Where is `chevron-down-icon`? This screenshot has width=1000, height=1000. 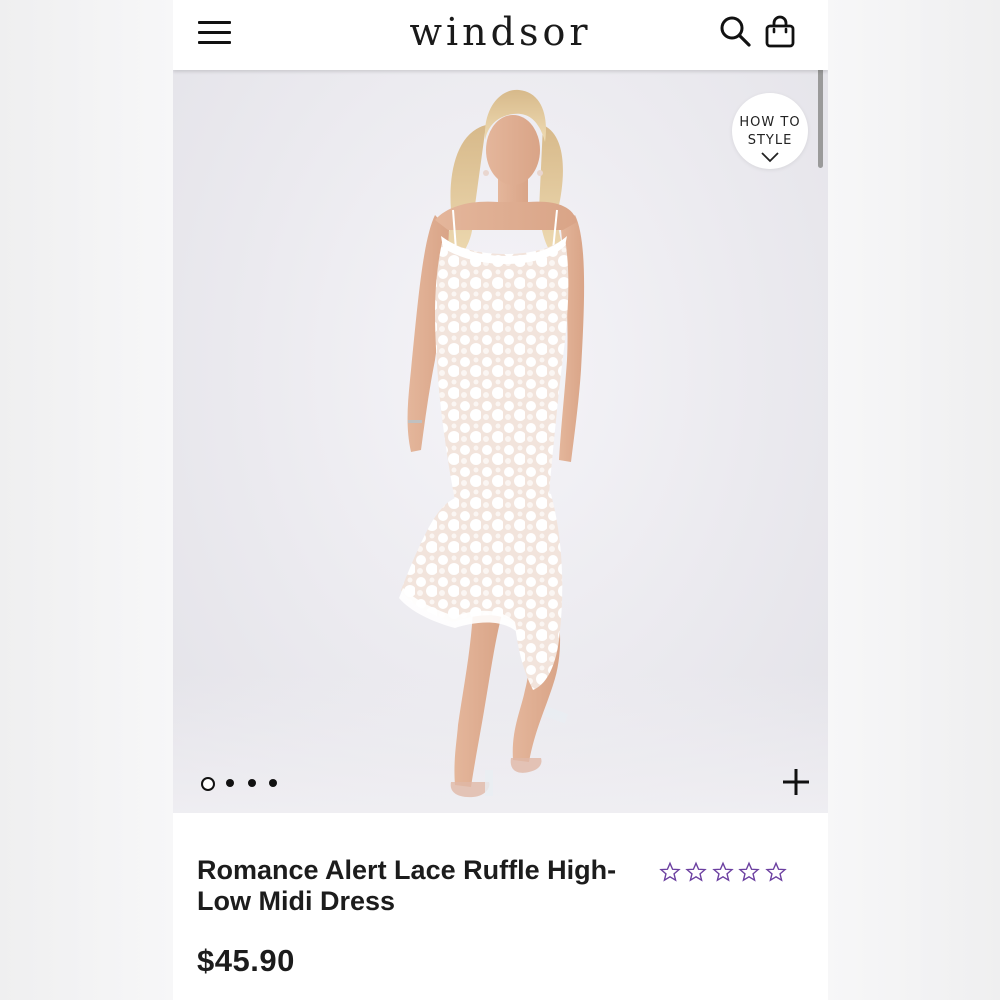
chevron-down-icon is located at coordinates (770, 157).